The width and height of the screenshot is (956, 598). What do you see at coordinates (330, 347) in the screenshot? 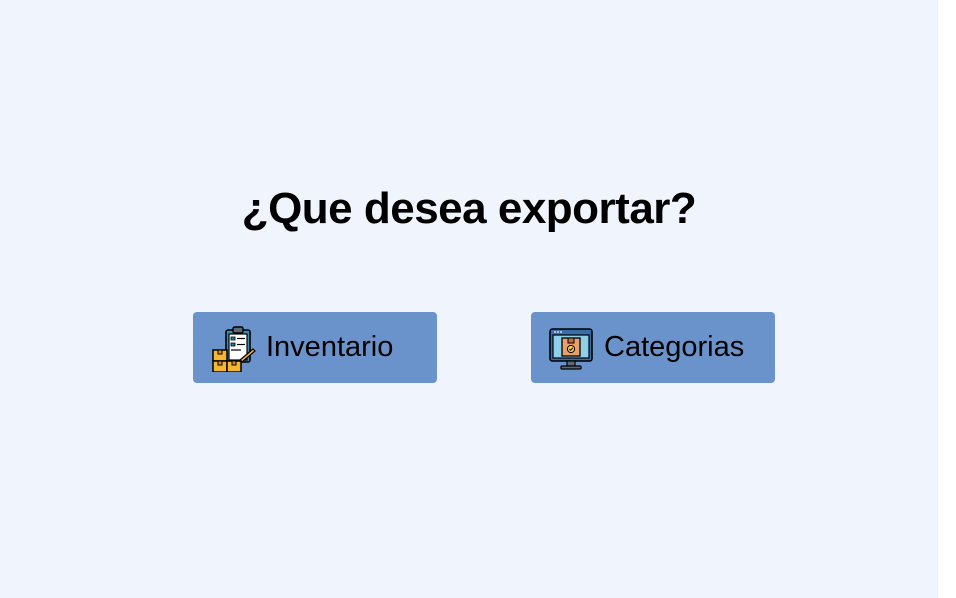
I see `inventario-button-label: Inventario` at bounding box center [330, 347].